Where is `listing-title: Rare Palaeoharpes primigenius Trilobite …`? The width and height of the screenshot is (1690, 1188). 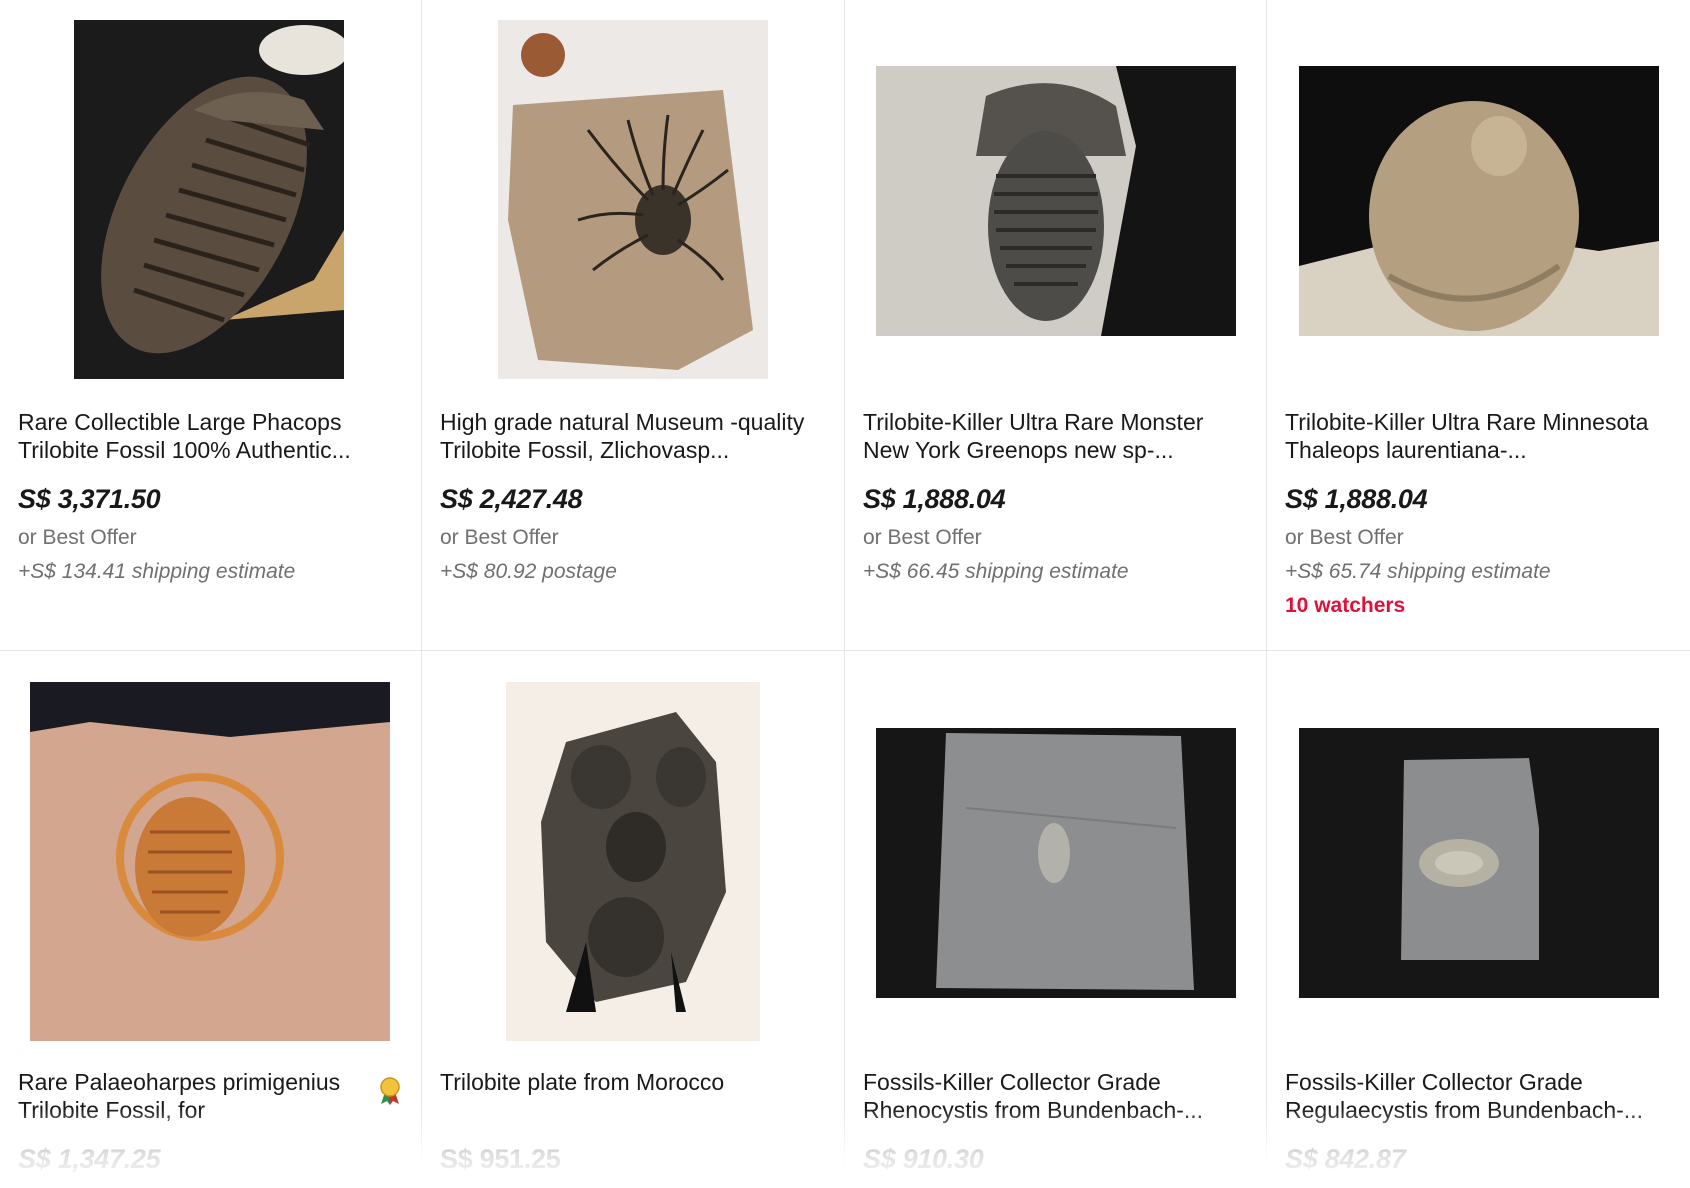 listing-title: Rare Palaeoharpes primigenius Trilobite … is located at coordinates (194, 1096).